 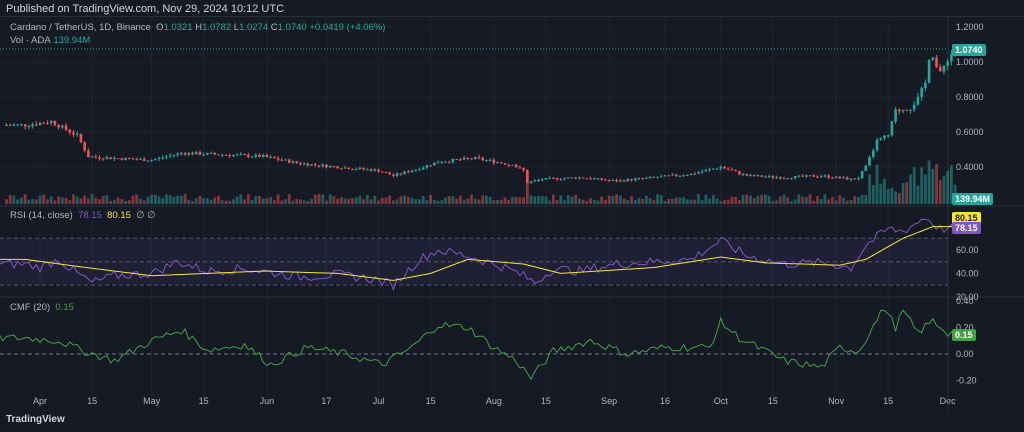 I want to click on cmf-tick-label: -0.20, so click(x=966, y=381).